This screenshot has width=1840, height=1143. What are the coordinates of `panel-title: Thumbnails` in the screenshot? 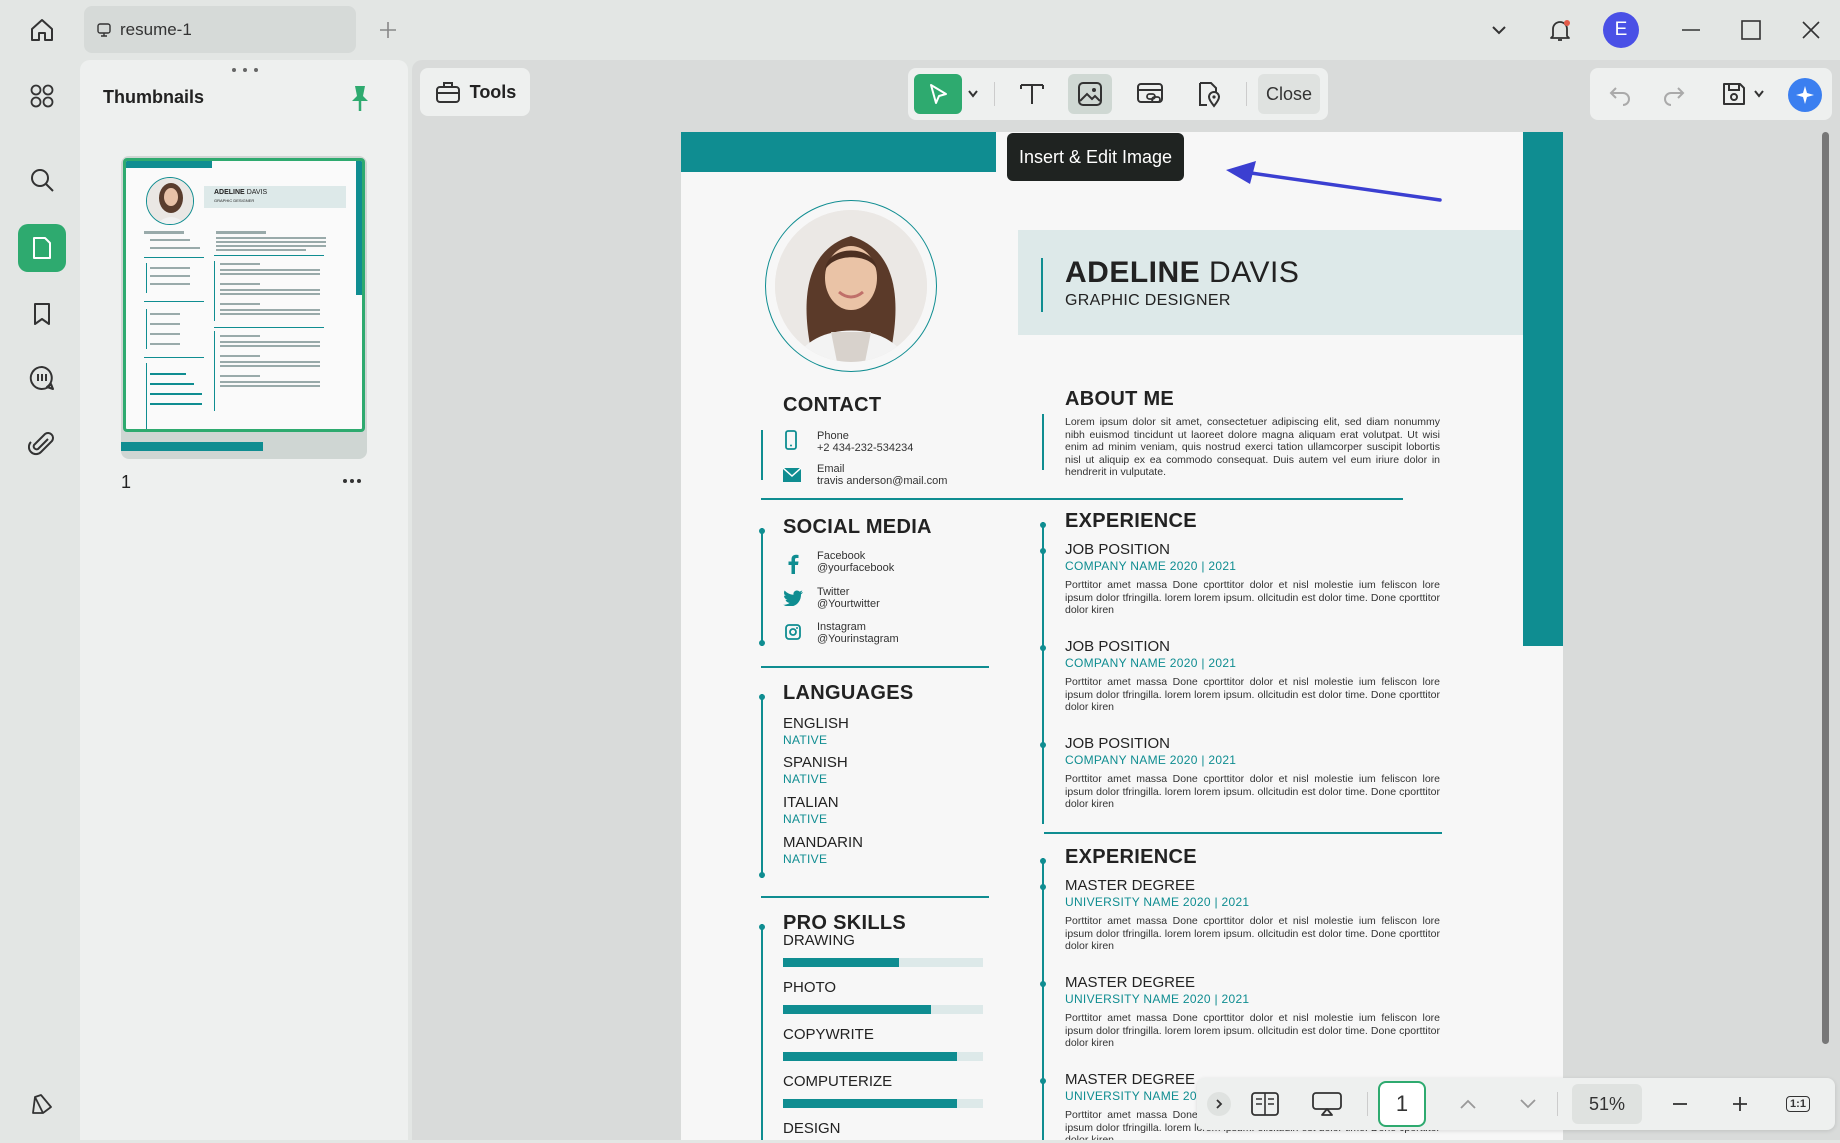 It's located at (154, 97).